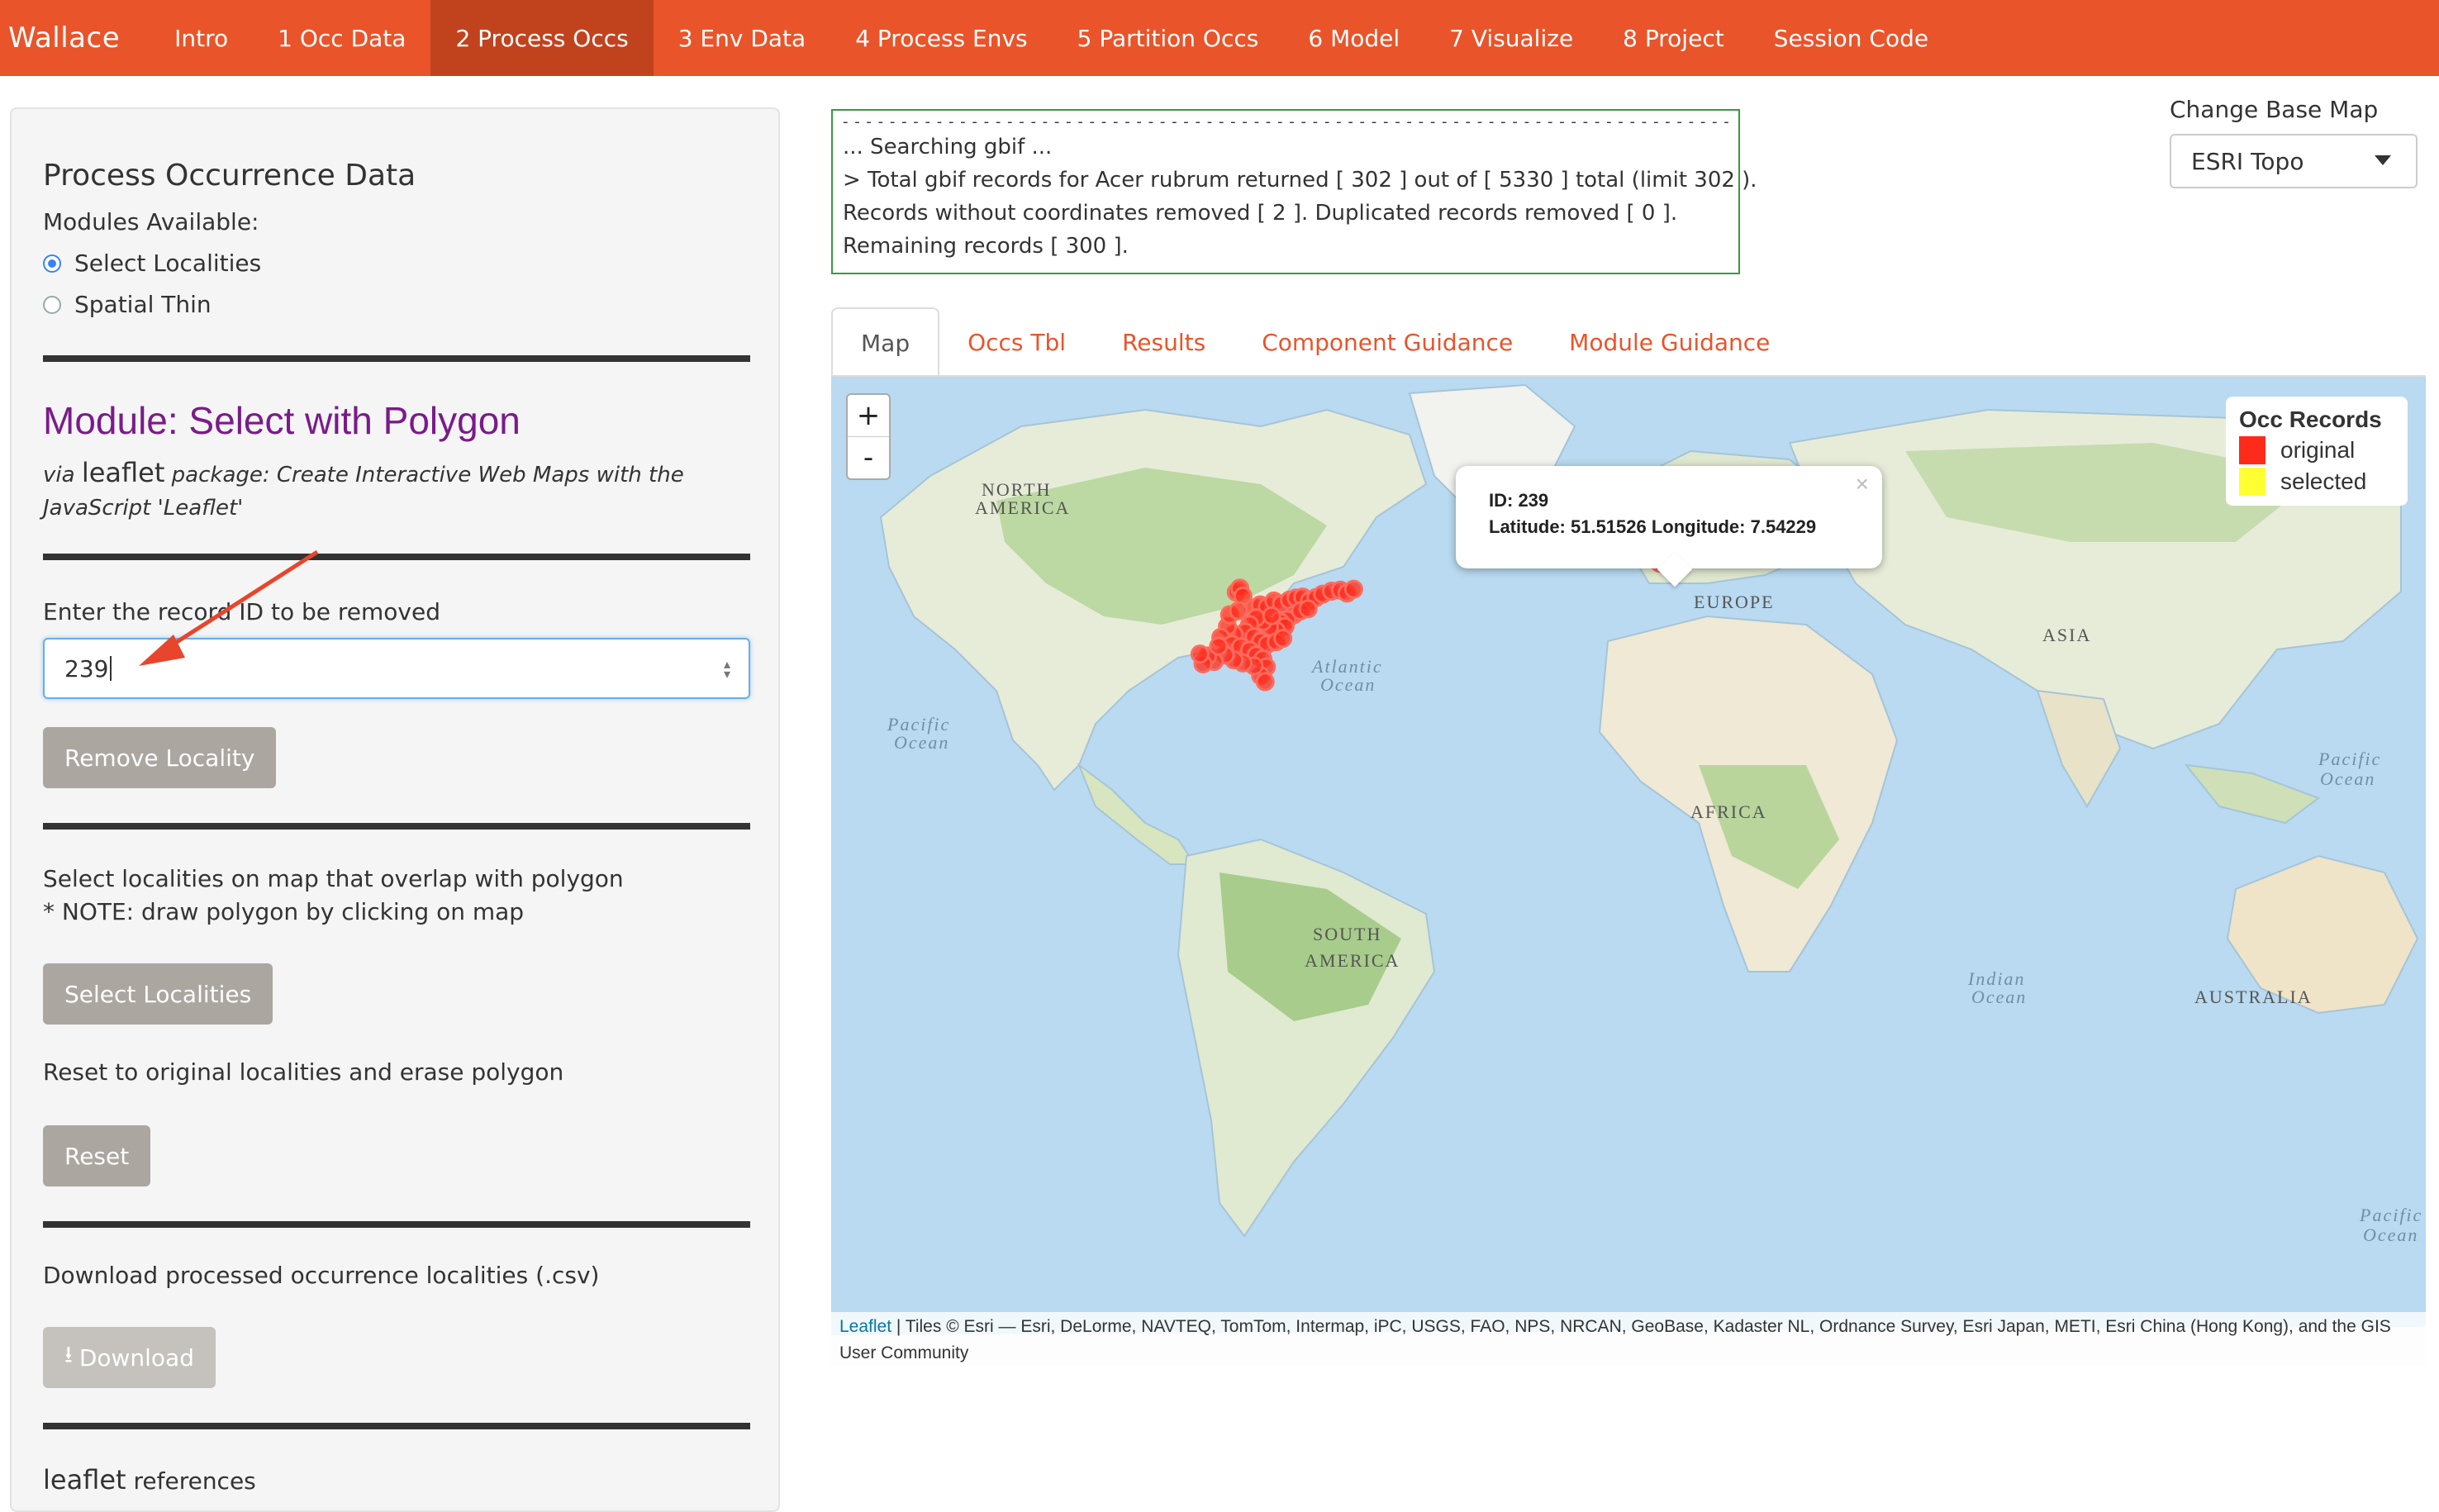  I want to click on label-pacific-ocean-east: Pacific, so click(2349, 759).